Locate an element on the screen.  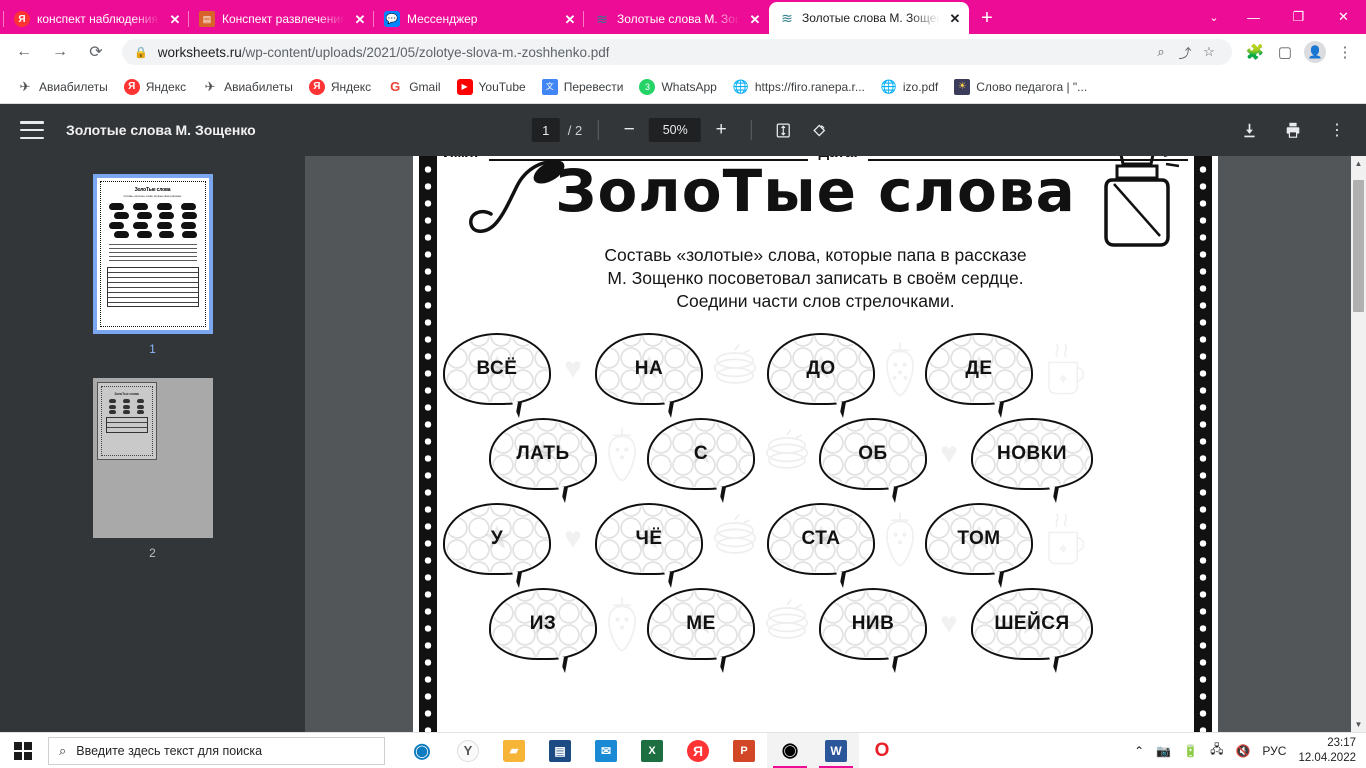
browser-tab-3: ≋ Золотые слова М. Зощенко ✕ is located at coordinates (676, 19).